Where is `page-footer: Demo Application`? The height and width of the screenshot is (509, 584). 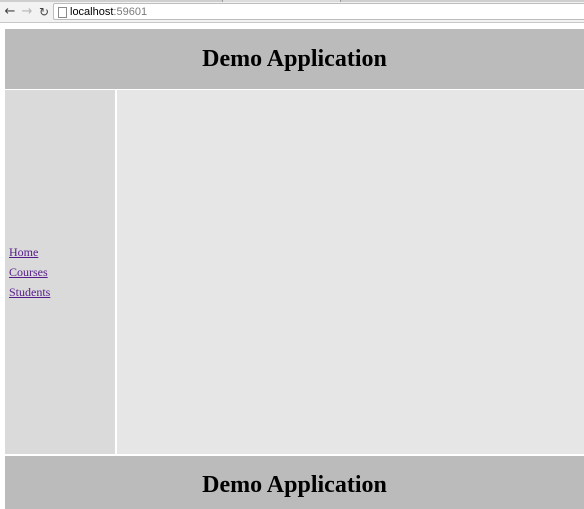 page-footer: Demo Application is located at coordinates (294, 482).